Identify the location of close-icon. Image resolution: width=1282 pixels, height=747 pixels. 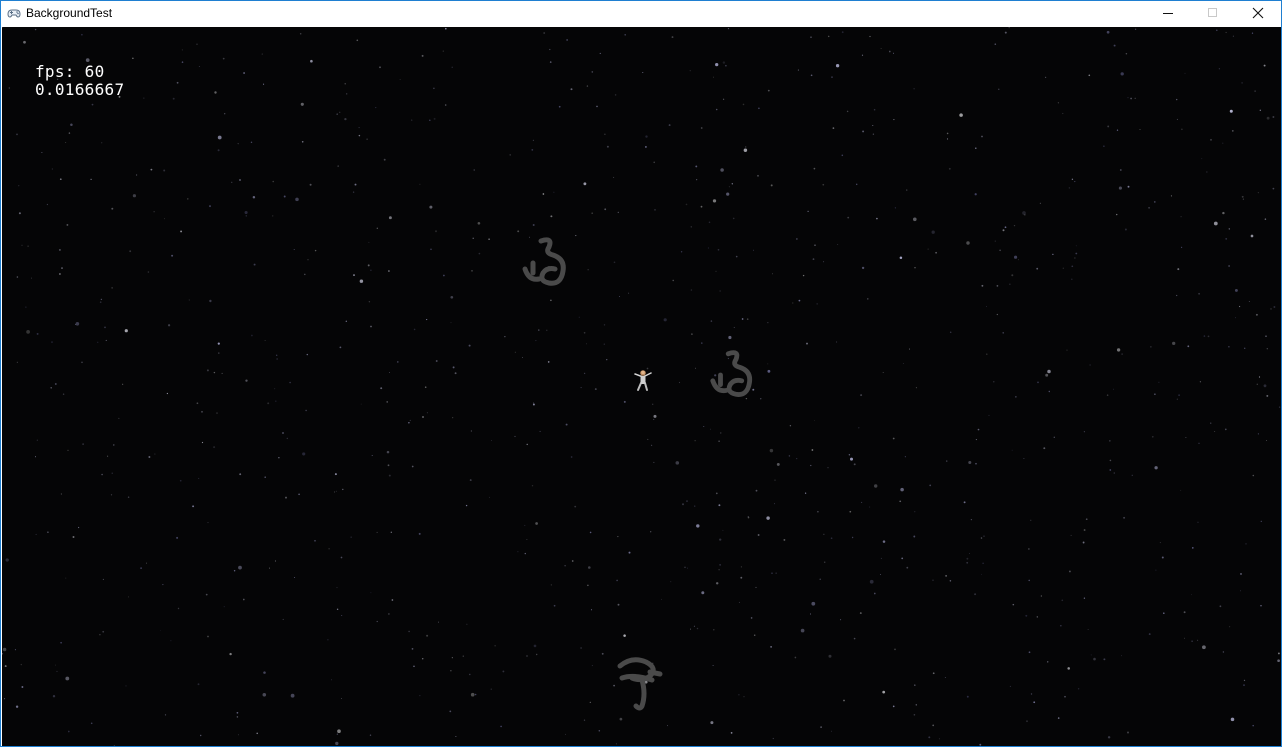
(1258, 13).